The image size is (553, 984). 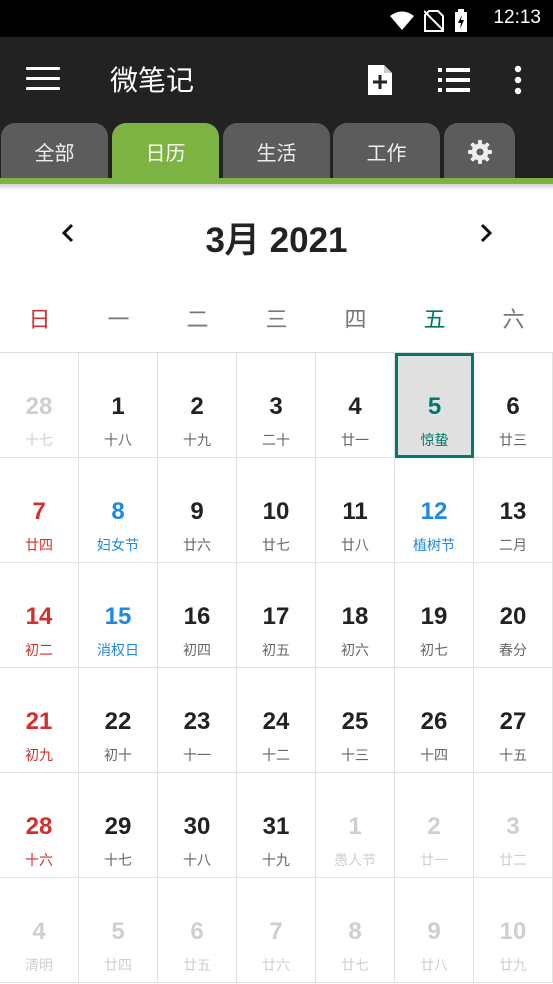 I want to click on weekday-label: 六, so click(x=513, y=320).